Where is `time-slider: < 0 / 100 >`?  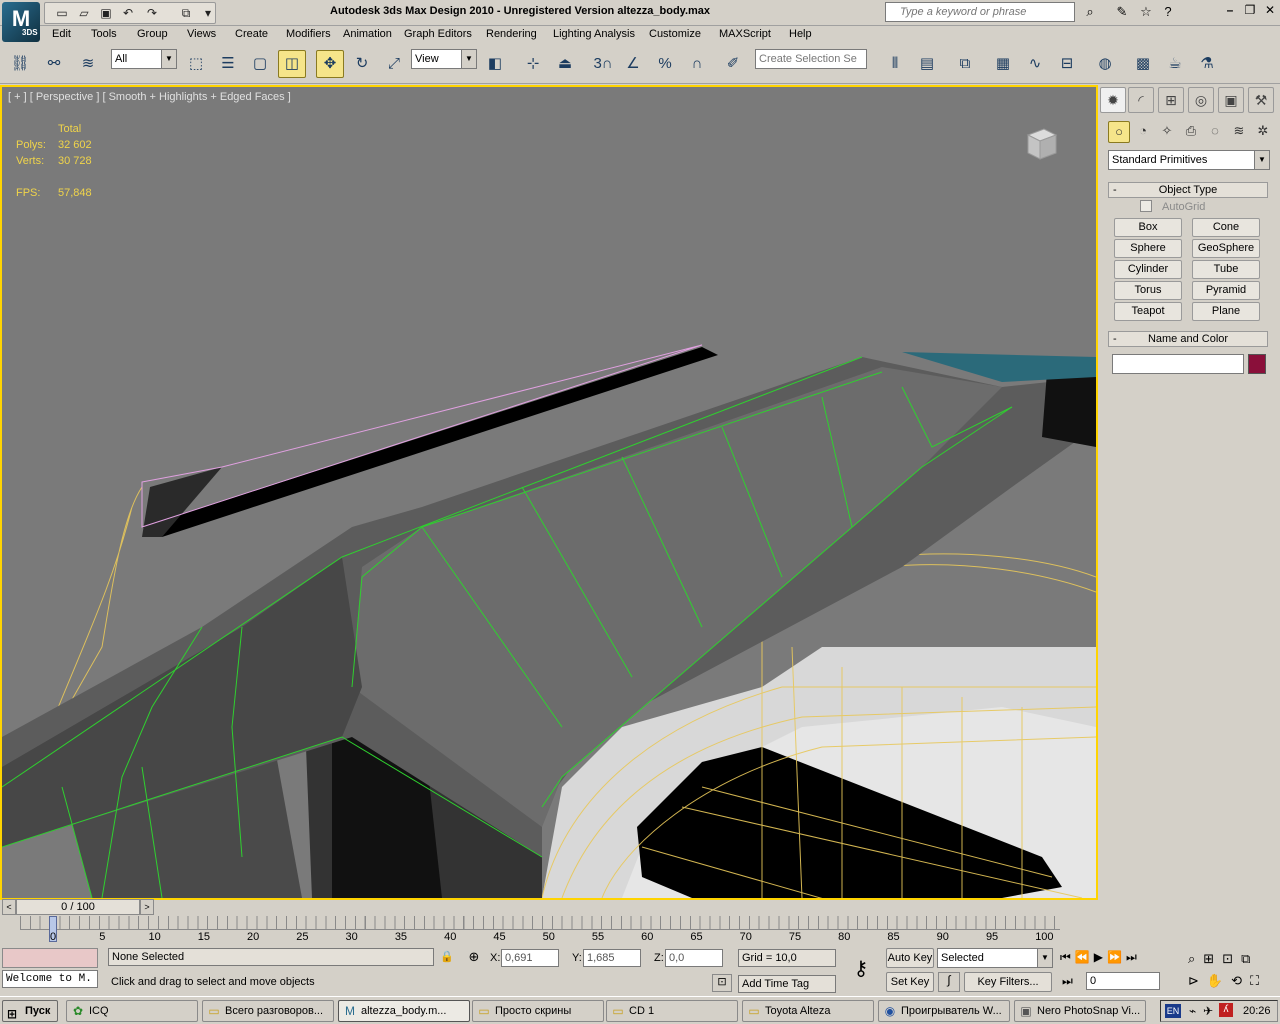
time-slider: < 0 / 100 > is located at coordinates (549, 907).